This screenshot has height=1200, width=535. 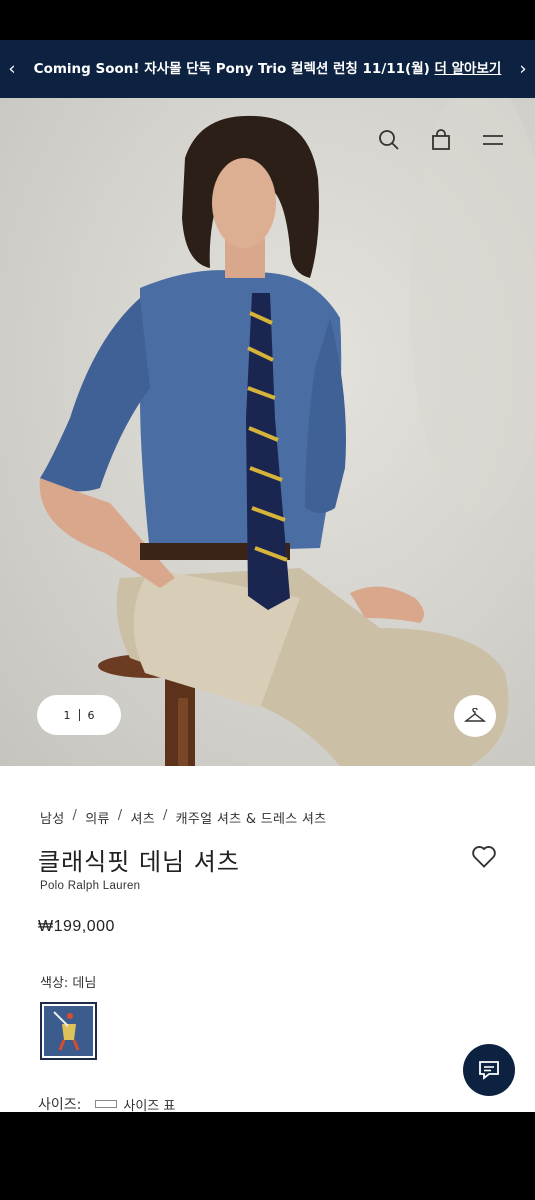 What do you see at coordinates (90, 886) in the screenshot?
I see `product-brand: Polo Ralph Lauren` at bounding box center [90, 886].